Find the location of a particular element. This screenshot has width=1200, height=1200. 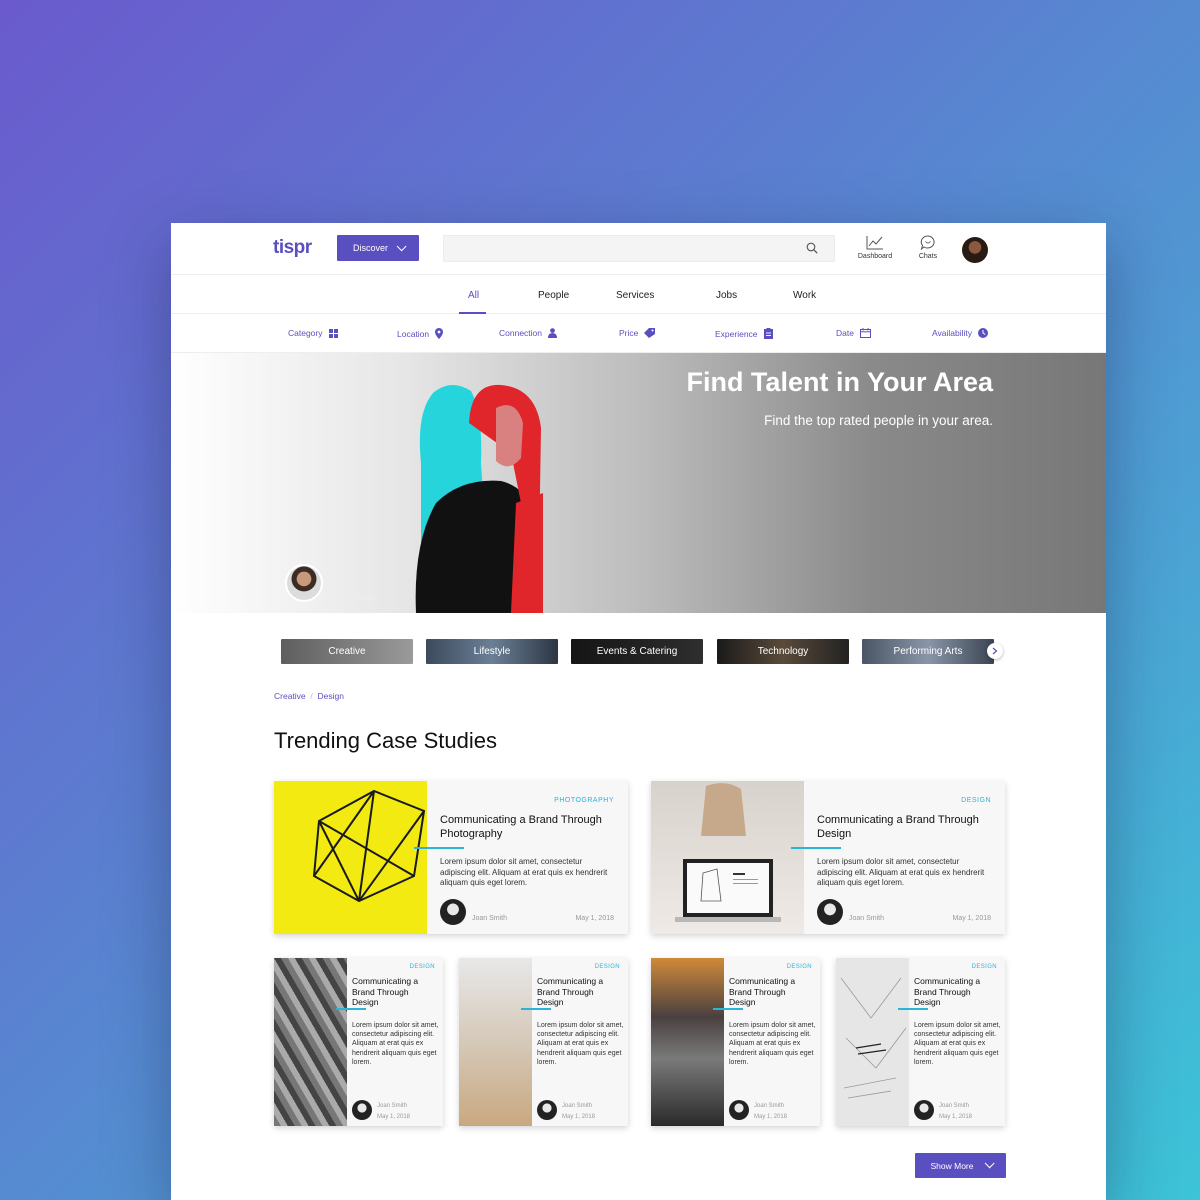

filter-connection: Connection is located at coordinates (528, 333).